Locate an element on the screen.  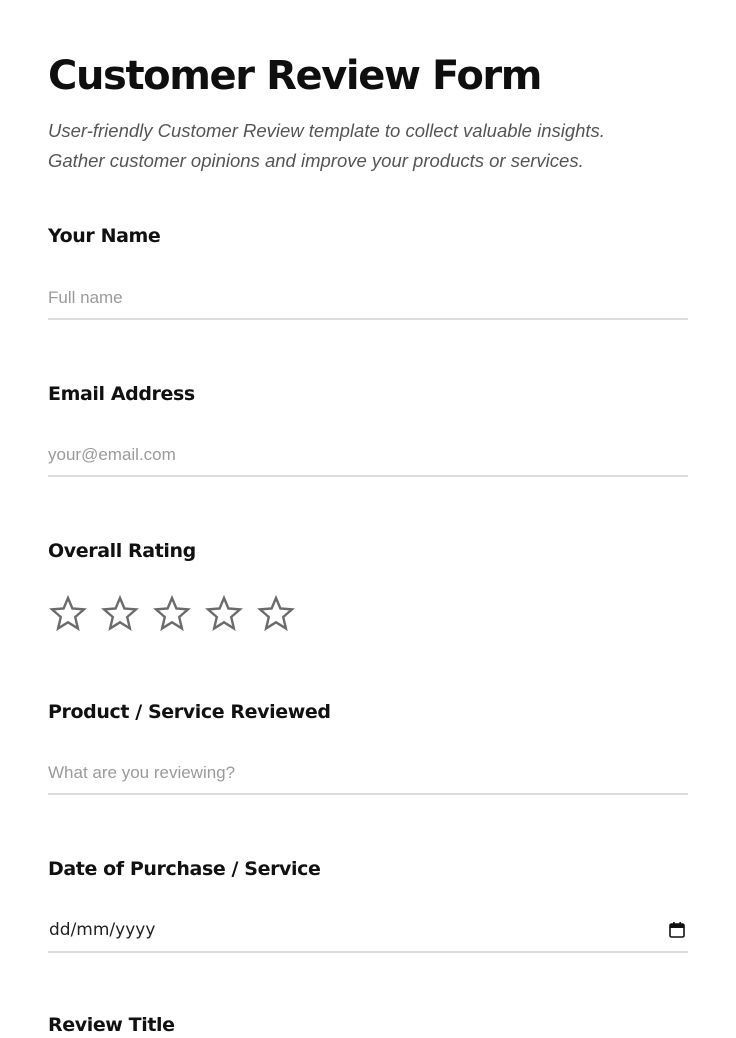
name-field-group: Your Name is located at coordinates (368, 271).